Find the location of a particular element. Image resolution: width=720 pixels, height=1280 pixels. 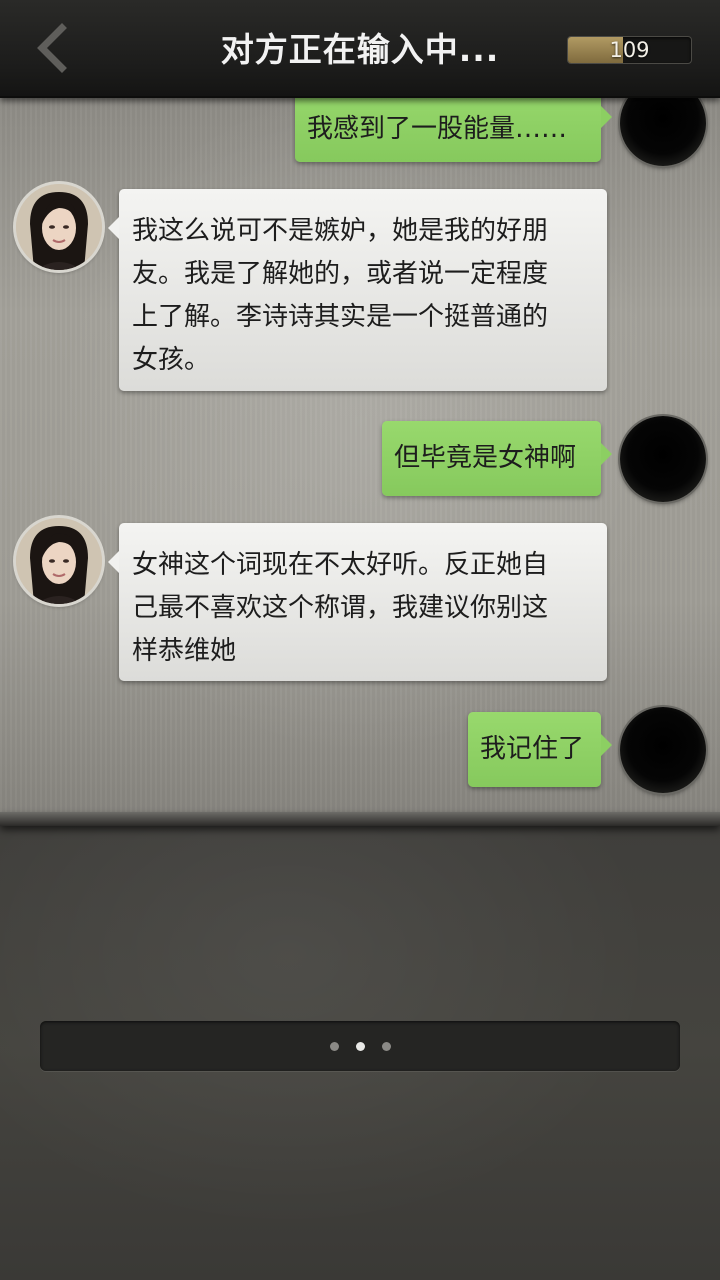

energy-counter: 109 is located at coordinates (629, 50).